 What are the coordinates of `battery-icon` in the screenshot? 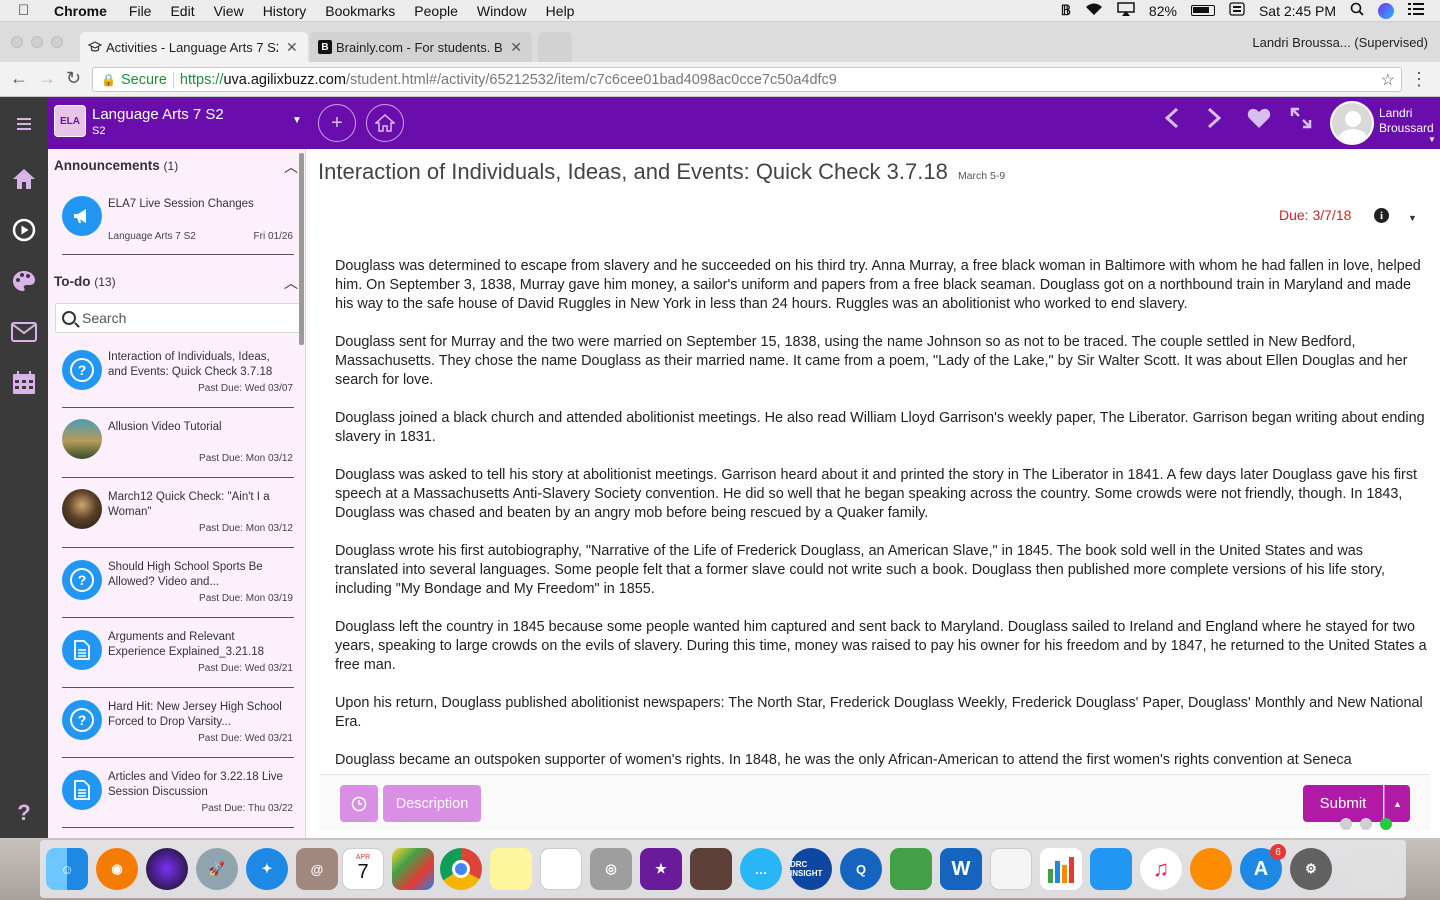 It's located at (1202, 10).